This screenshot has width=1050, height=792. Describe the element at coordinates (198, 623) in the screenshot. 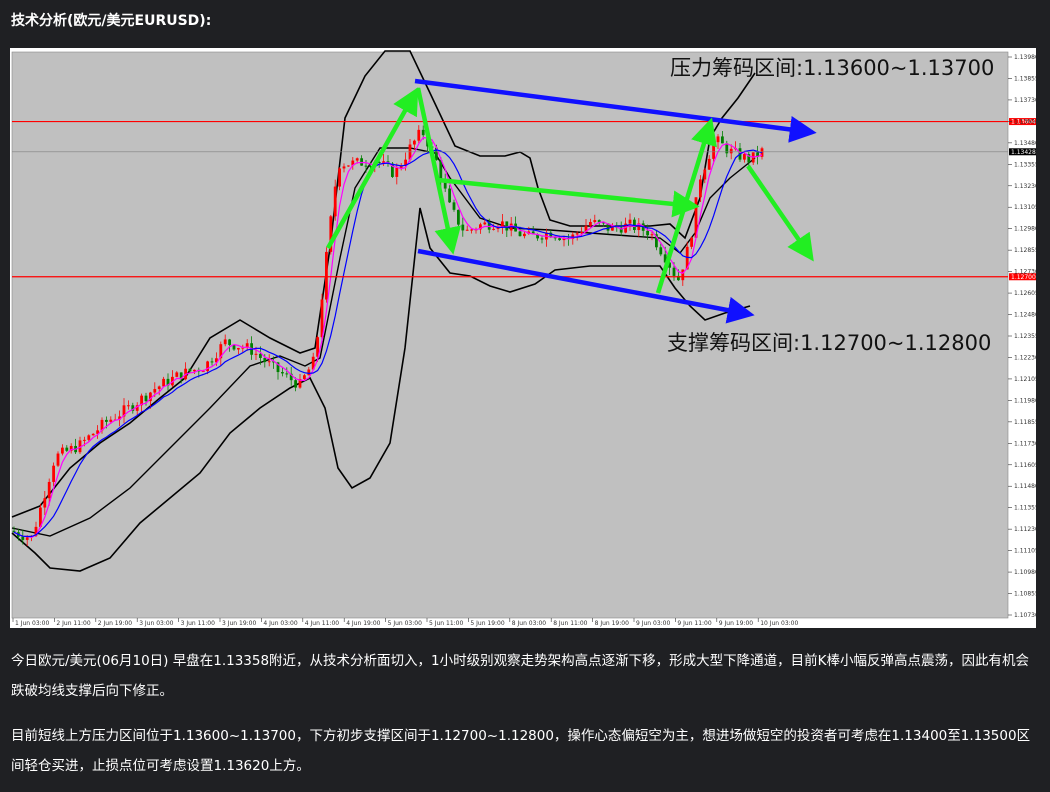

I see `time-tick-label: 3 Jun 11:00` at that location.